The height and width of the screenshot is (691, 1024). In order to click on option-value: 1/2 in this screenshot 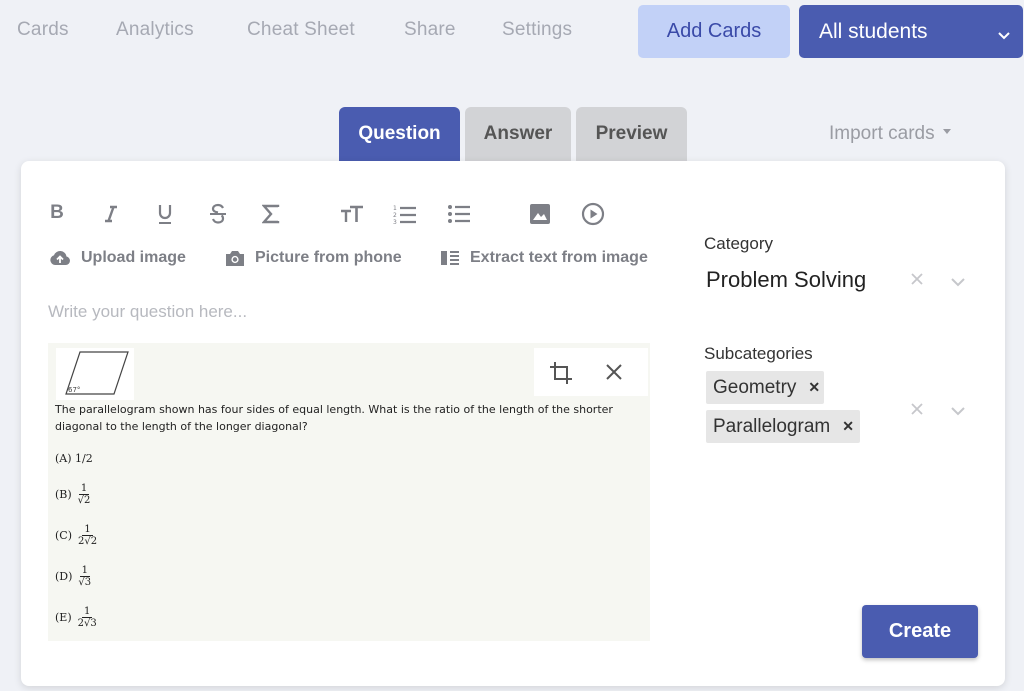, I will do `click(84, 458)`.